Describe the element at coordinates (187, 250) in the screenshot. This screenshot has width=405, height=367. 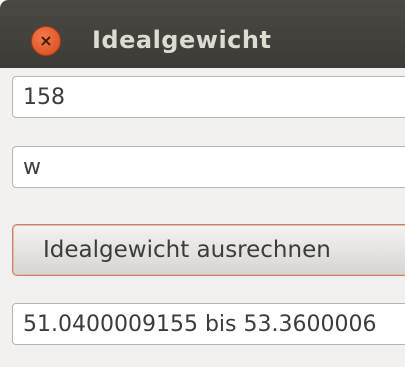
I see `calculate-button-label: Idealgewicht ausrechnen` at that location.